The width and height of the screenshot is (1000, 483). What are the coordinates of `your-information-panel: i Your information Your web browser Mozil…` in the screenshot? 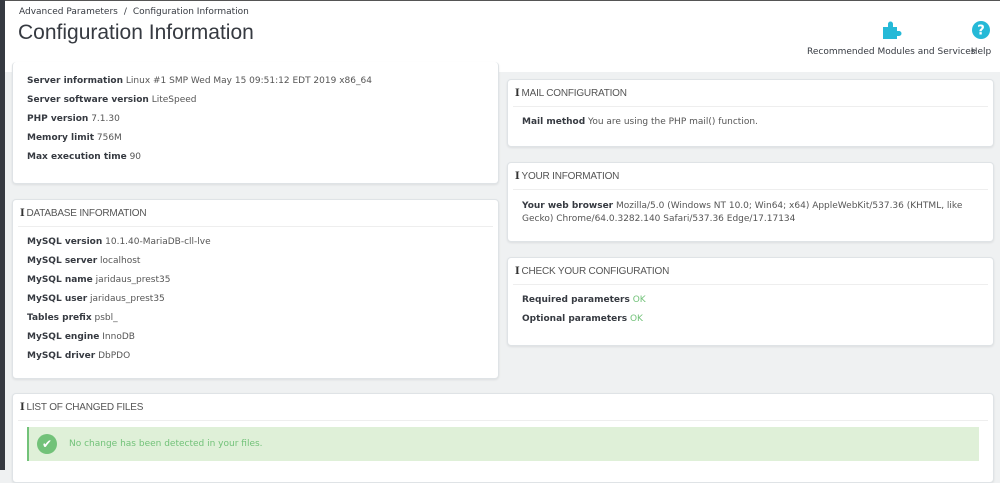 It's located at (750, 202).